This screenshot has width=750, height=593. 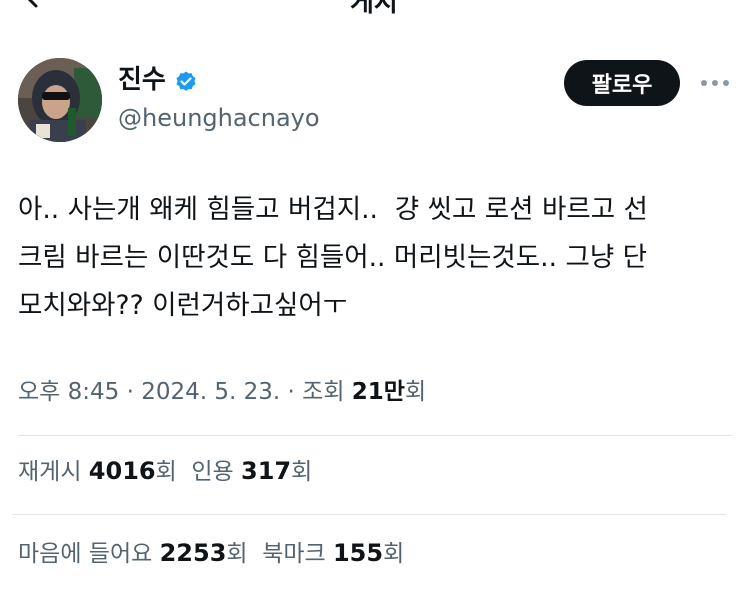 I want to click on avatar, so click(x=60, y=100).